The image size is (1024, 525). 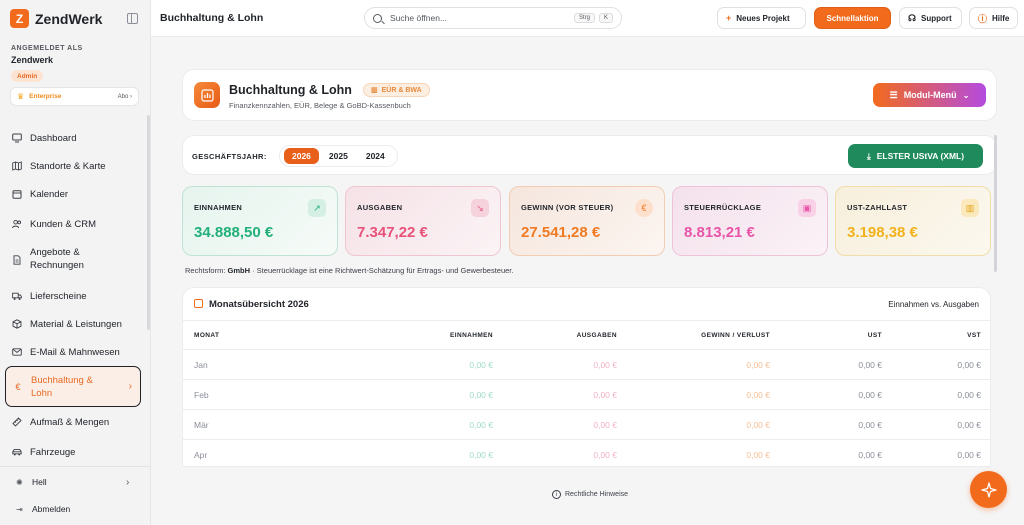 I want to click on kpi-value: 8.813,21 €, so click(x=719, y=232).